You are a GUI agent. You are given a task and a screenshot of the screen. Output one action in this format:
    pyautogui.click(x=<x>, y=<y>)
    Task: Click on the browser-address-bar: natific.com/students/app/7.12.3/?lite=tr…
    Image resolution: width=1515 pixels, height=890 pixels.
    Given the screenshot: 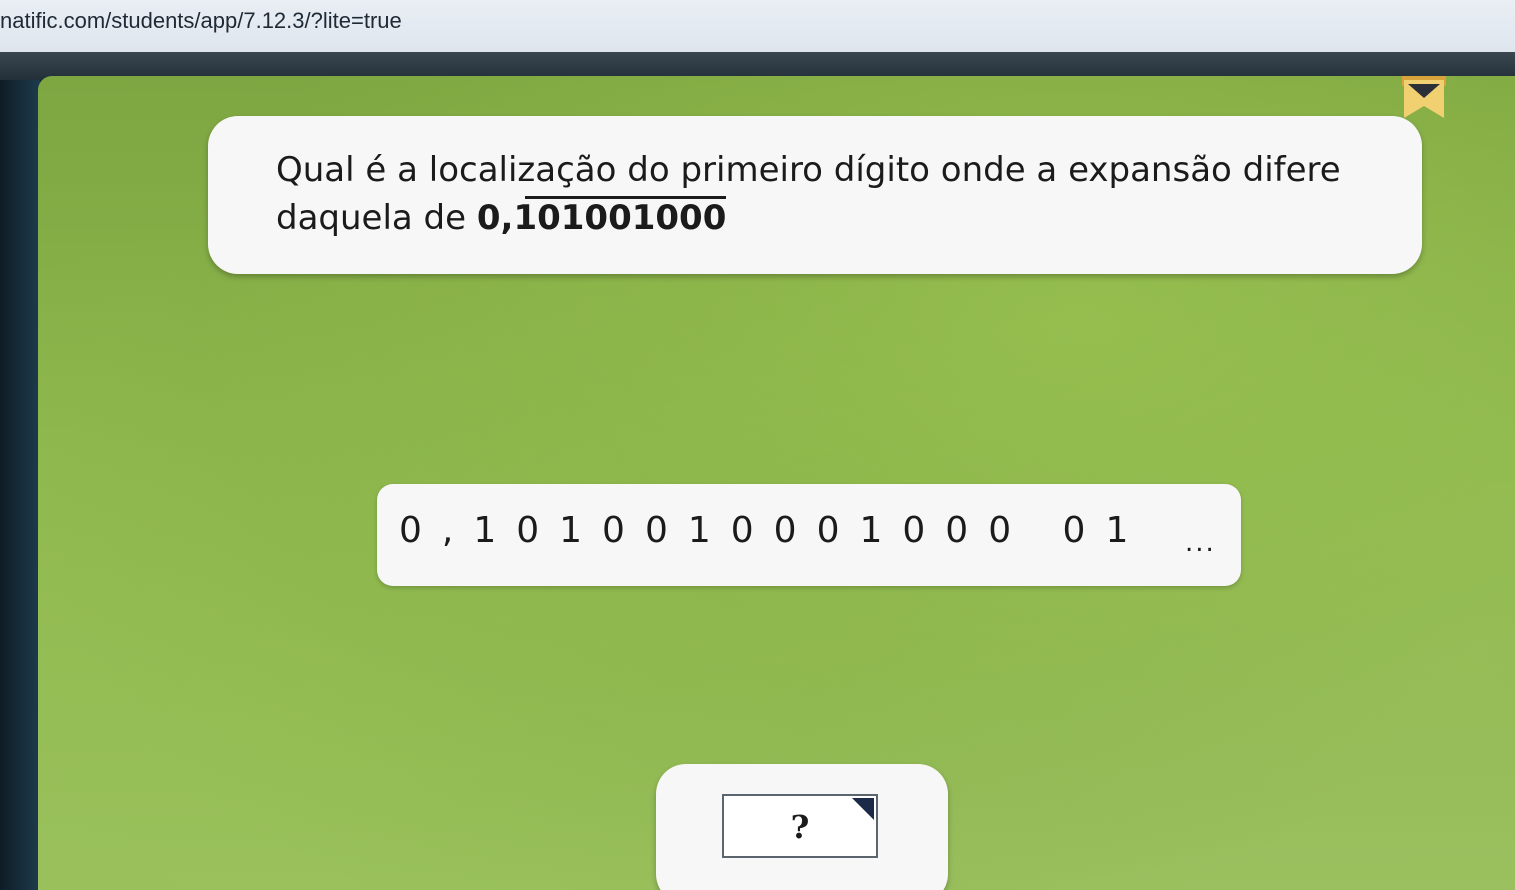 What is the action you would take?
    pyautogui.click(x=757, y=26)
    